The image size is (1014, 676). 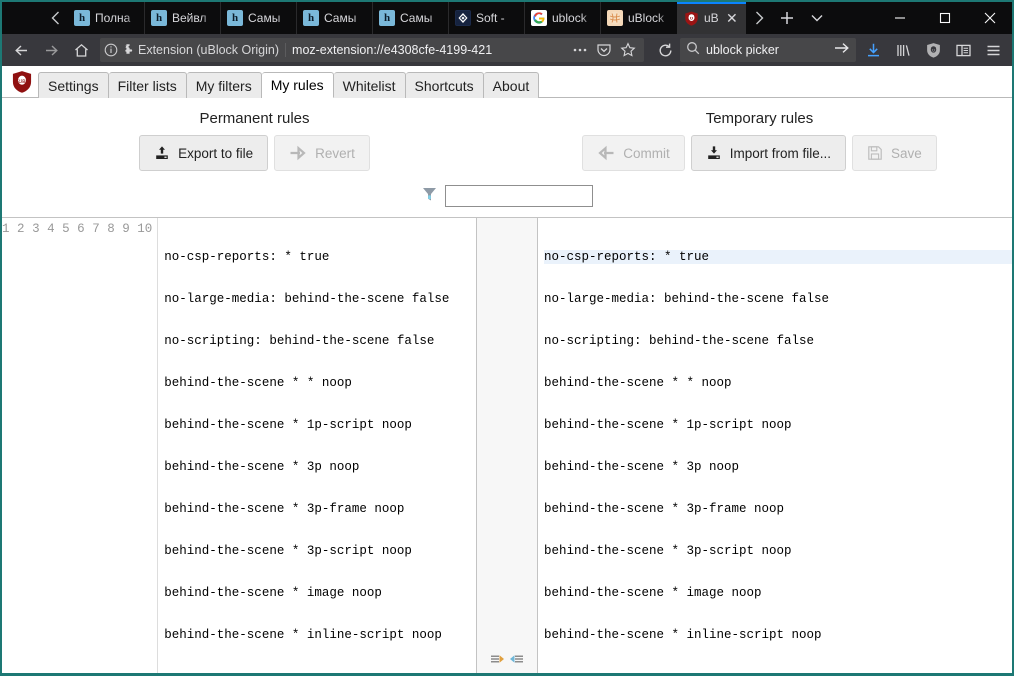 I want to click on ublock-tab-shortcuts: Shortcuts, so click(x=444, y=85).